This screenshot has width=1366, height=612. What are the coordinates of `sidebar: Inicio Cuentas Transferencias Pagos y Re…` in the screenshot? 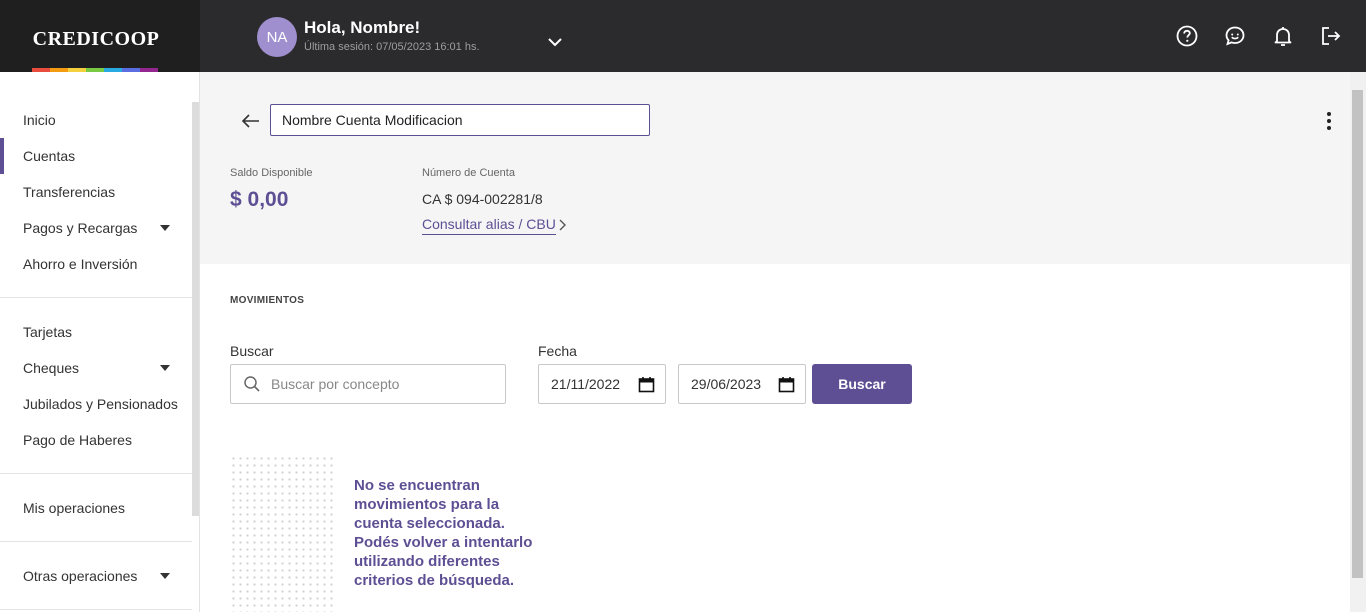 It's located at (100, 342).